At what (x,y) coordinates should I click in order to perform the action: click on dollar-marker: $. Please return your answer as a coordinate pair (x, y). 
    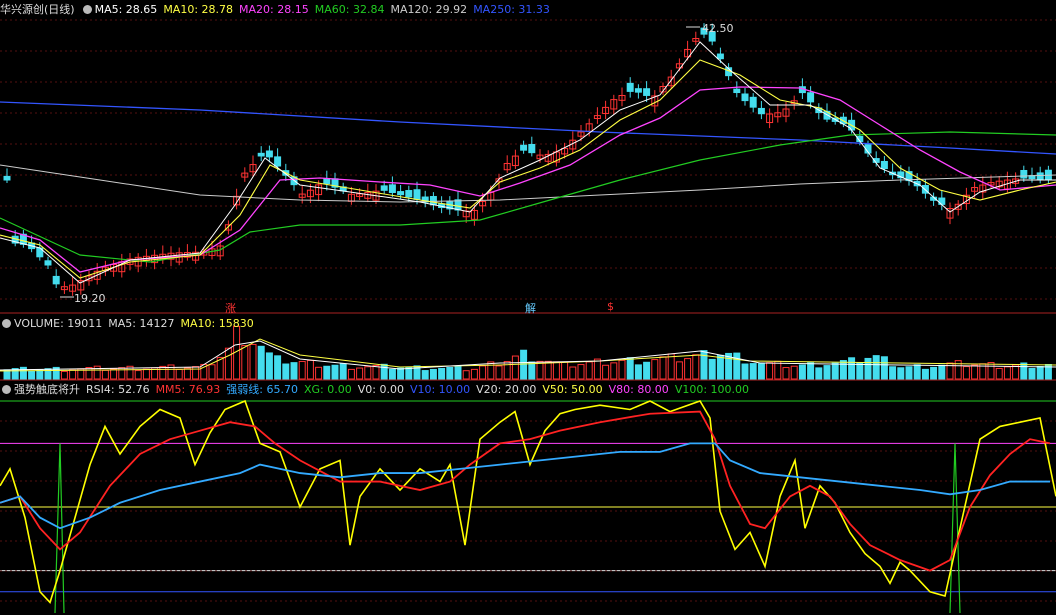
    Looking at the image, I should click on (610, 306).